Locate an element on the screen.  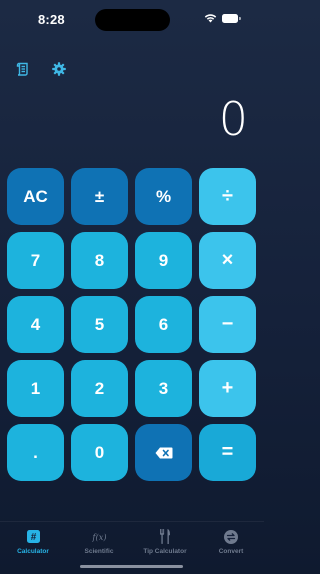
tab-convert: Convert is located at coordinates (231, 548).